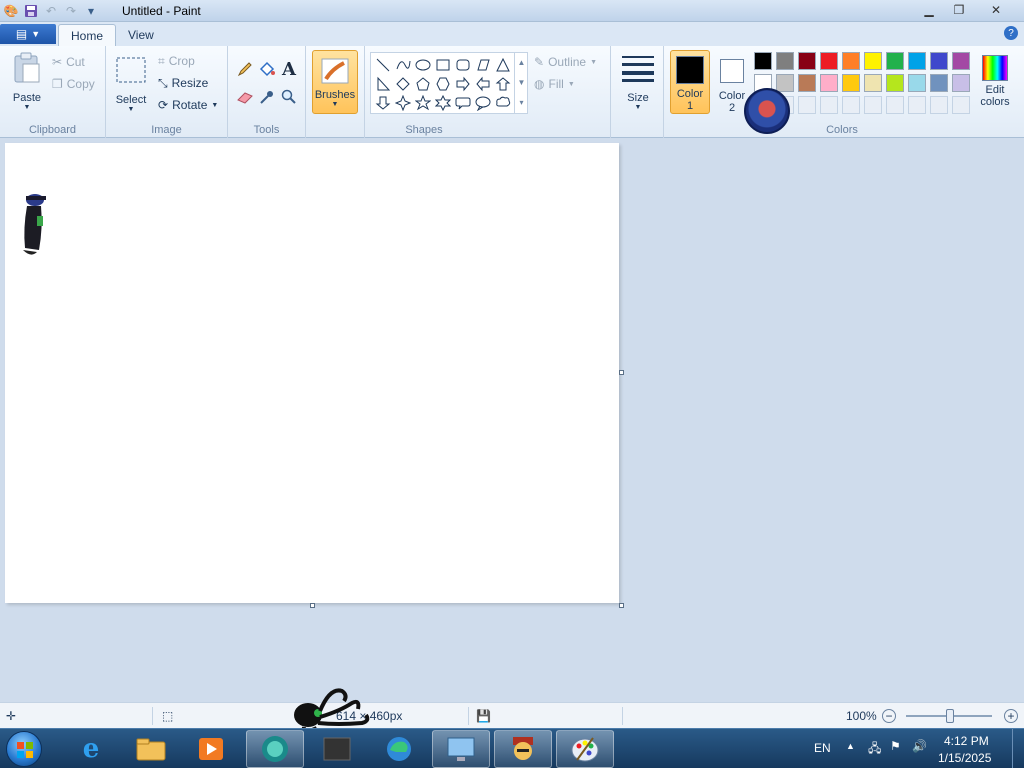 The width and height of the screenshot is (1024, 768). What do you see at coordinates (443, 65) in the screenshot?
I see `rectangle-shape-icon` at bounding box center [443, 65].